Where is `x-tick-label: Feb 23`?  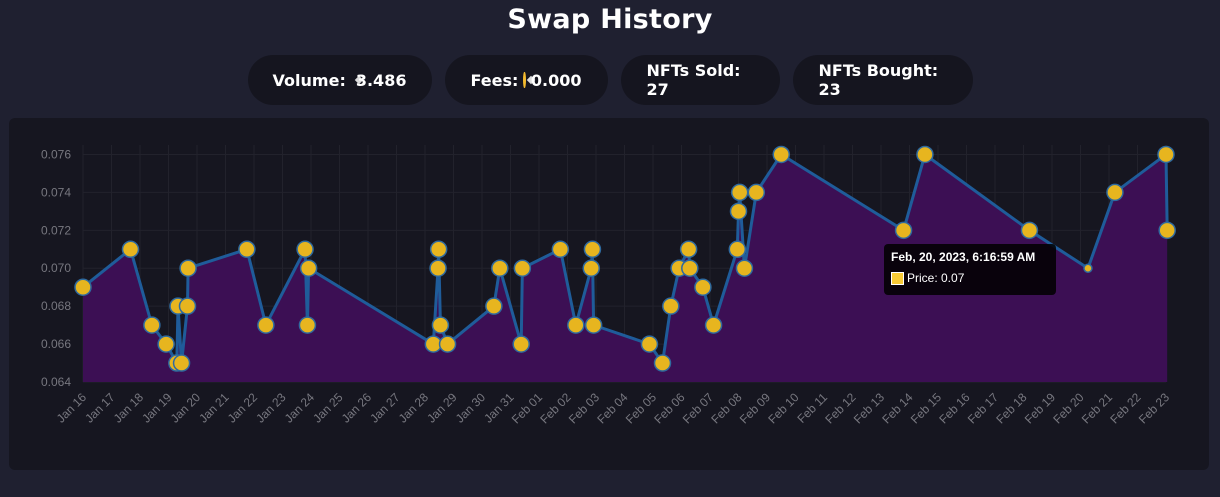
x-tick-label: Feb 23 is located at coordinates (1154, 408).